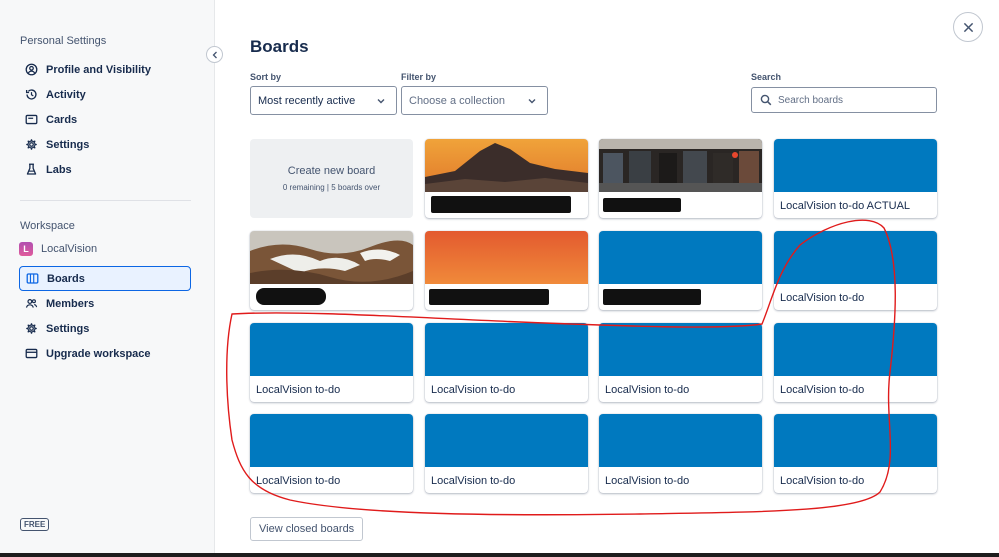 This screenshot has width=999, height=557. Describe the element at coordinates (766, 77) in the screenshot. I see `search-label: Search` at that location.